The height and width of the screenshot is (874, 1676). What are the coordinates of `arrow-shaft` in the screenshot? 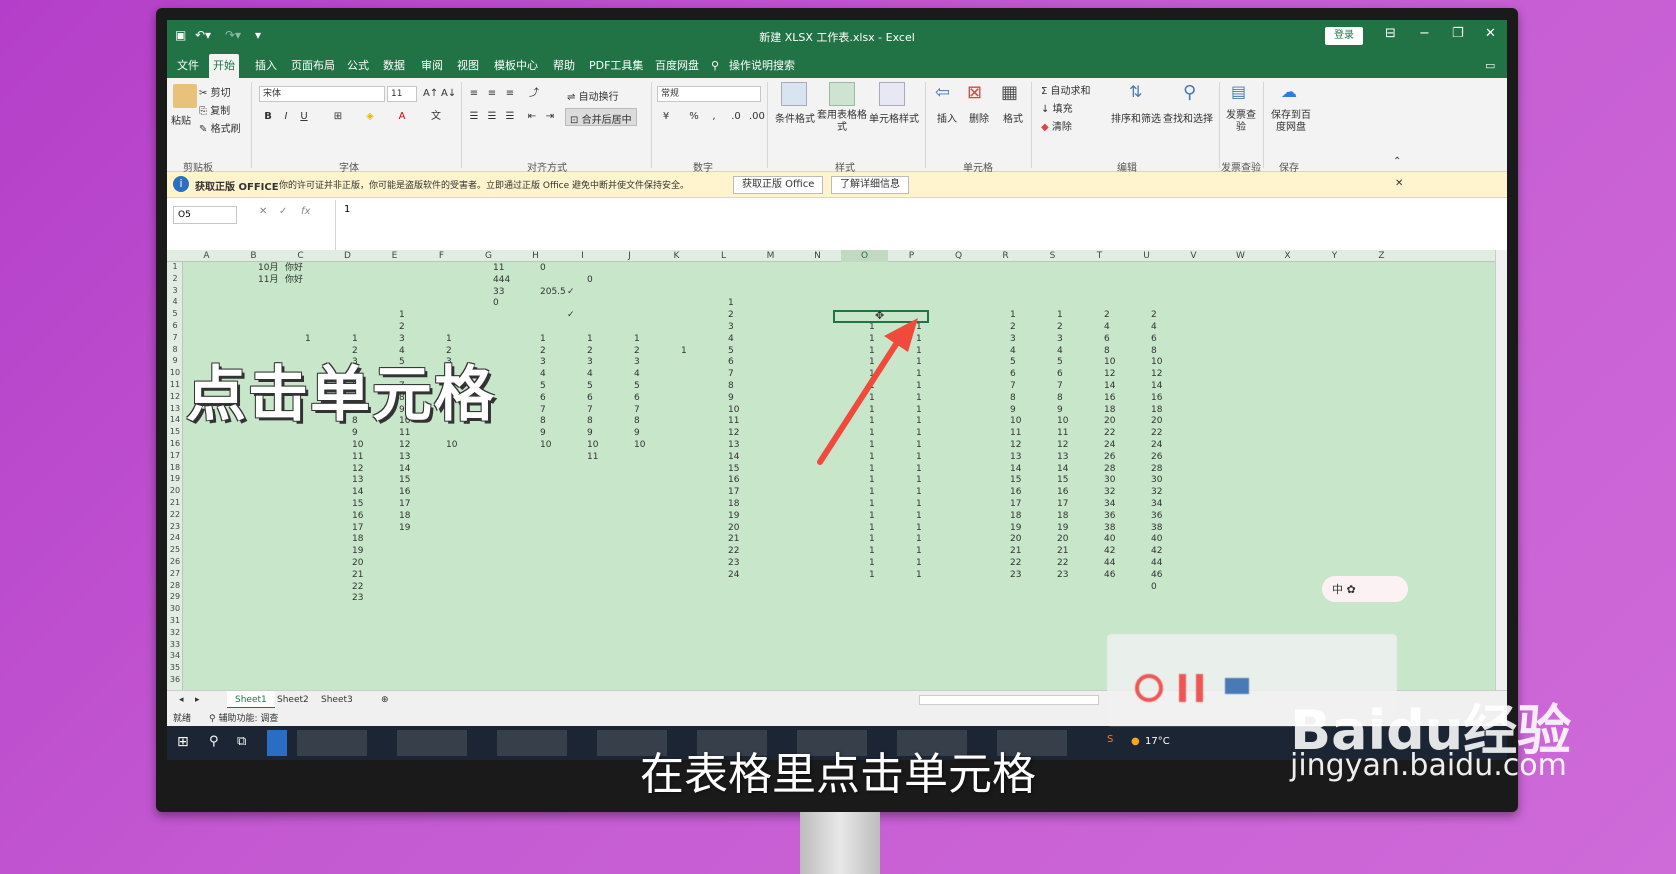 It's located at (860, 400).